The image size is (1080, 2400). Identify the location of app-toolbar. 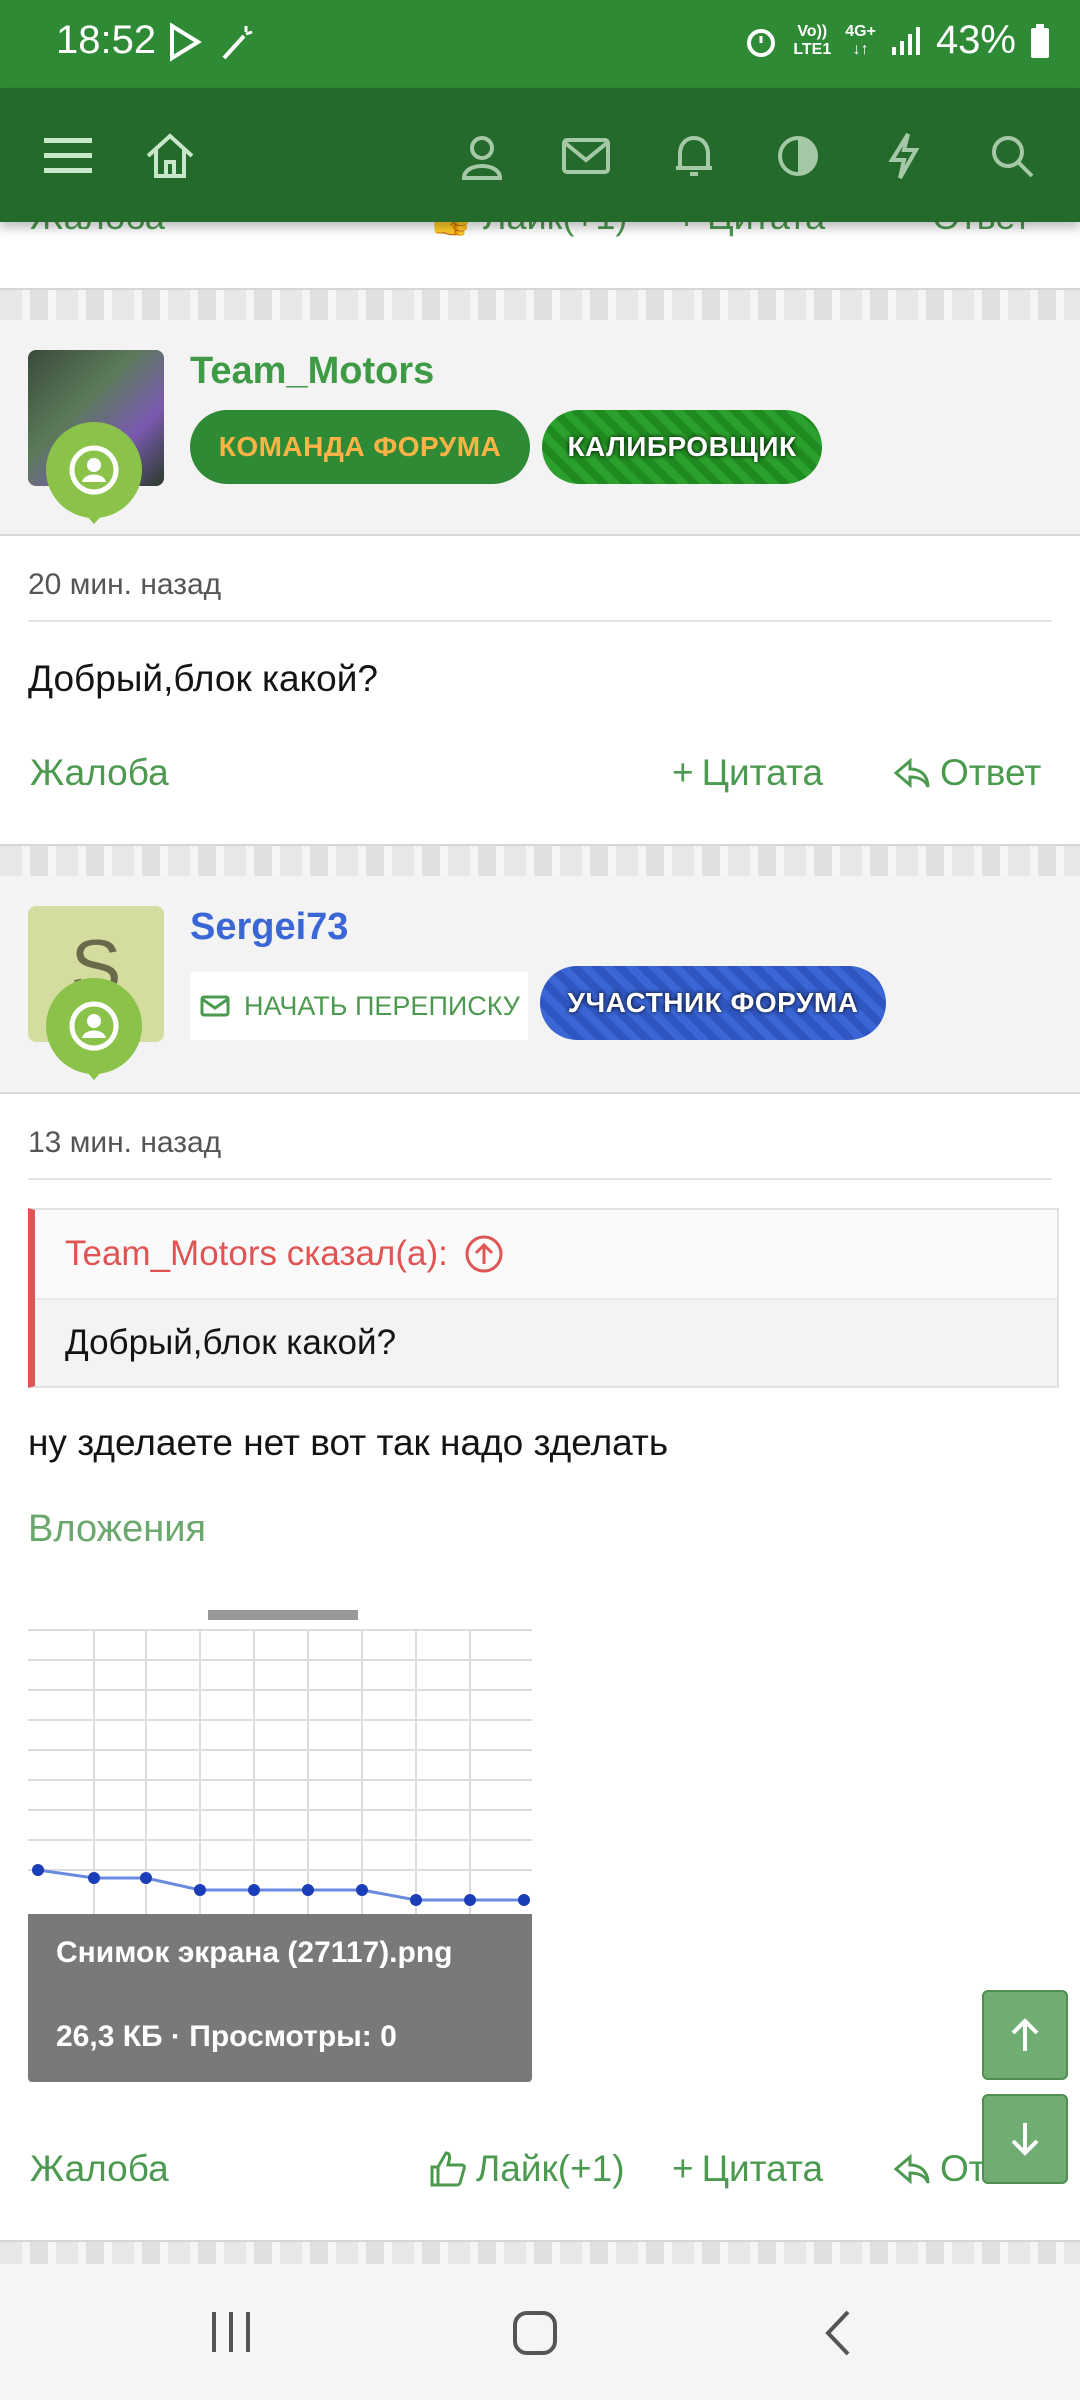
(540, 155).